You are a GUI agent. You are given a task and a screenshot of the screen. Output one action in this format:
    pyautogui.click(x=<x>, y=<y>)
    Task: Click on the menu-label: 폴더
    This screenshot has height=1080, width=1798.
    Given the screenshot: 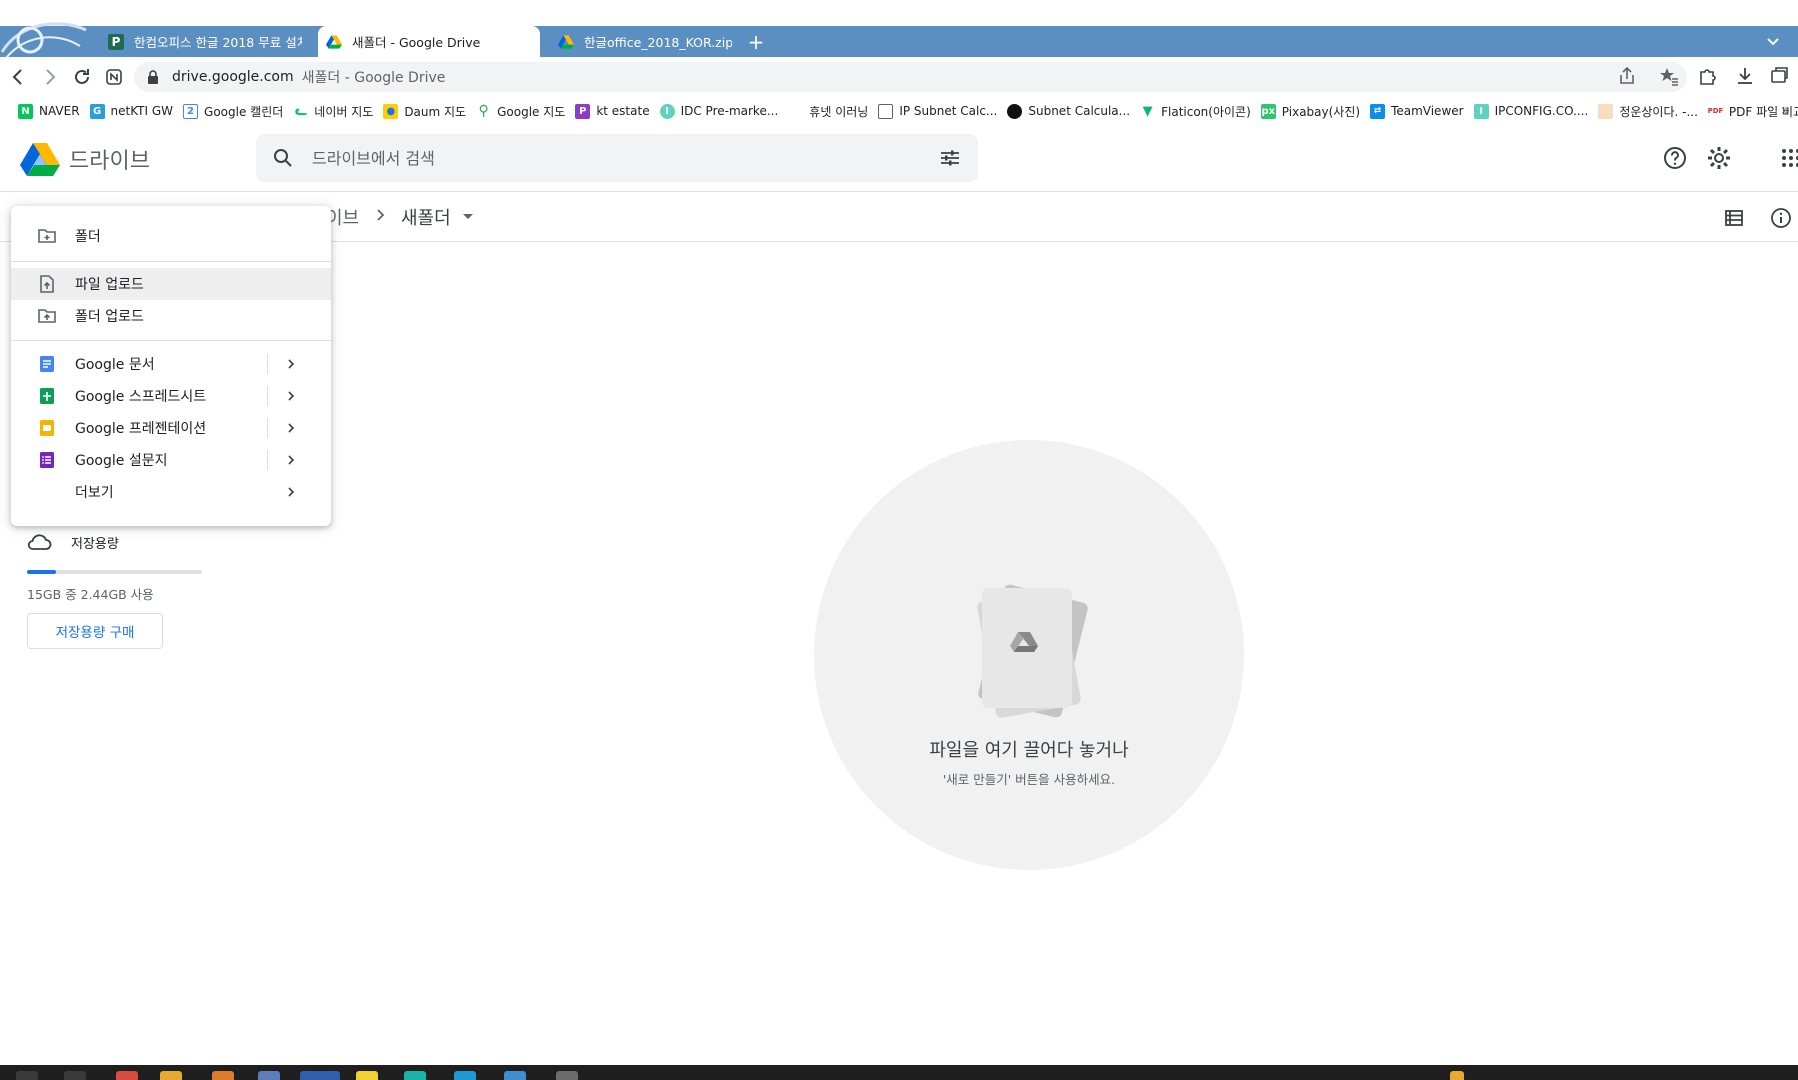 What is the action you would take?
    pyautogui.click(x=88, y=237)
    